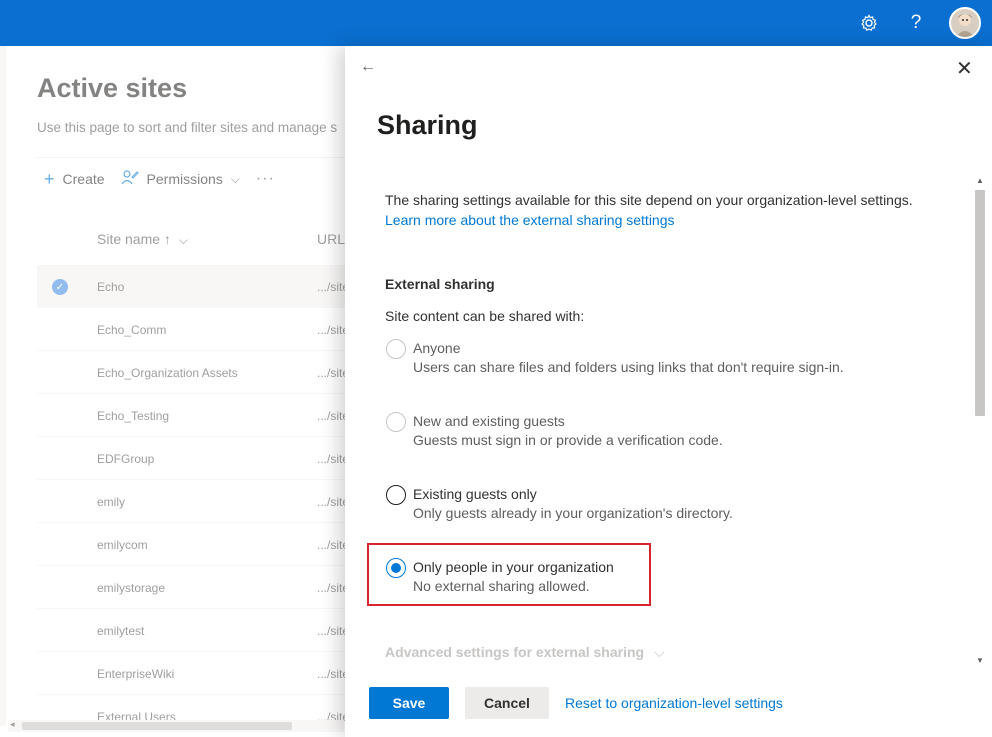 This screenshot has width=992, height=737. Describe the element at coordinates (674, 703) in the screenshot. I see `reset-settings-link: Reset to organization-level settings` at that location.